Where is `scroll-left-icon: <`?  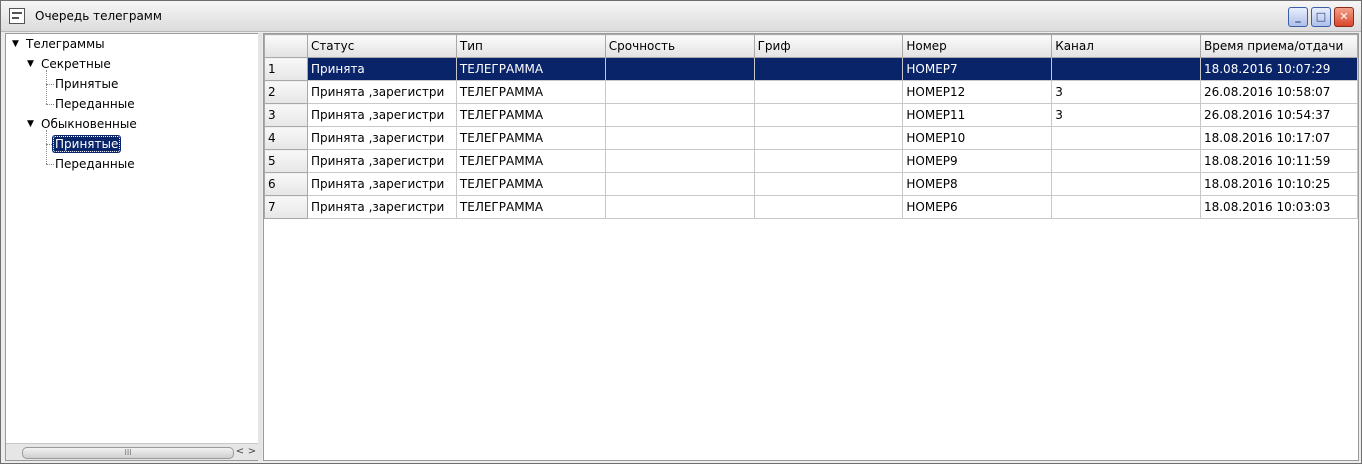 scroll-left-icon: < is located at coordinates (240, 452).